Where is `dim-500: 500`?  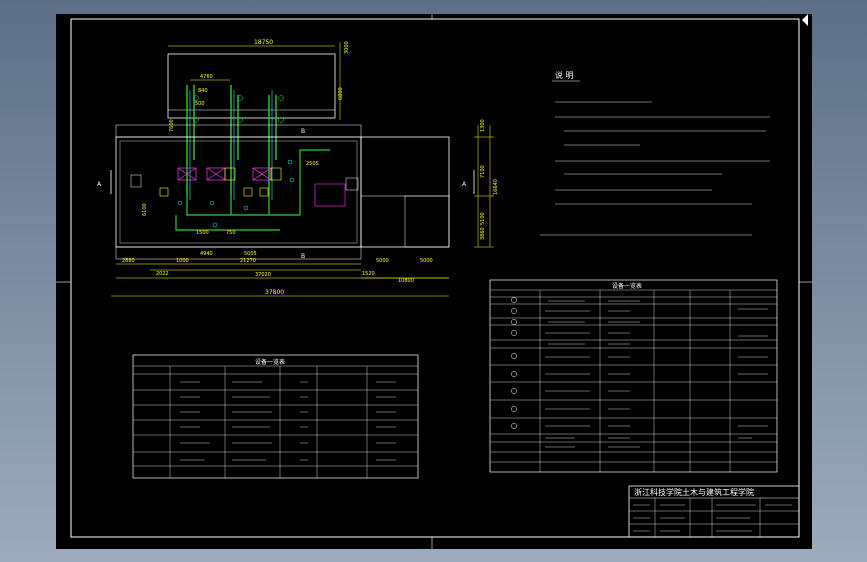 dim-500: 500 is located at coordinates (200, 104).